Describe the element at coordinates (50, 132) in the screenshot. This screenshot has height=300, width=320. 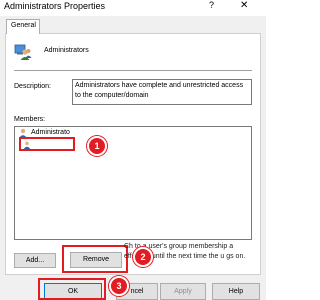
I see `member-label: Administrato` at that location.